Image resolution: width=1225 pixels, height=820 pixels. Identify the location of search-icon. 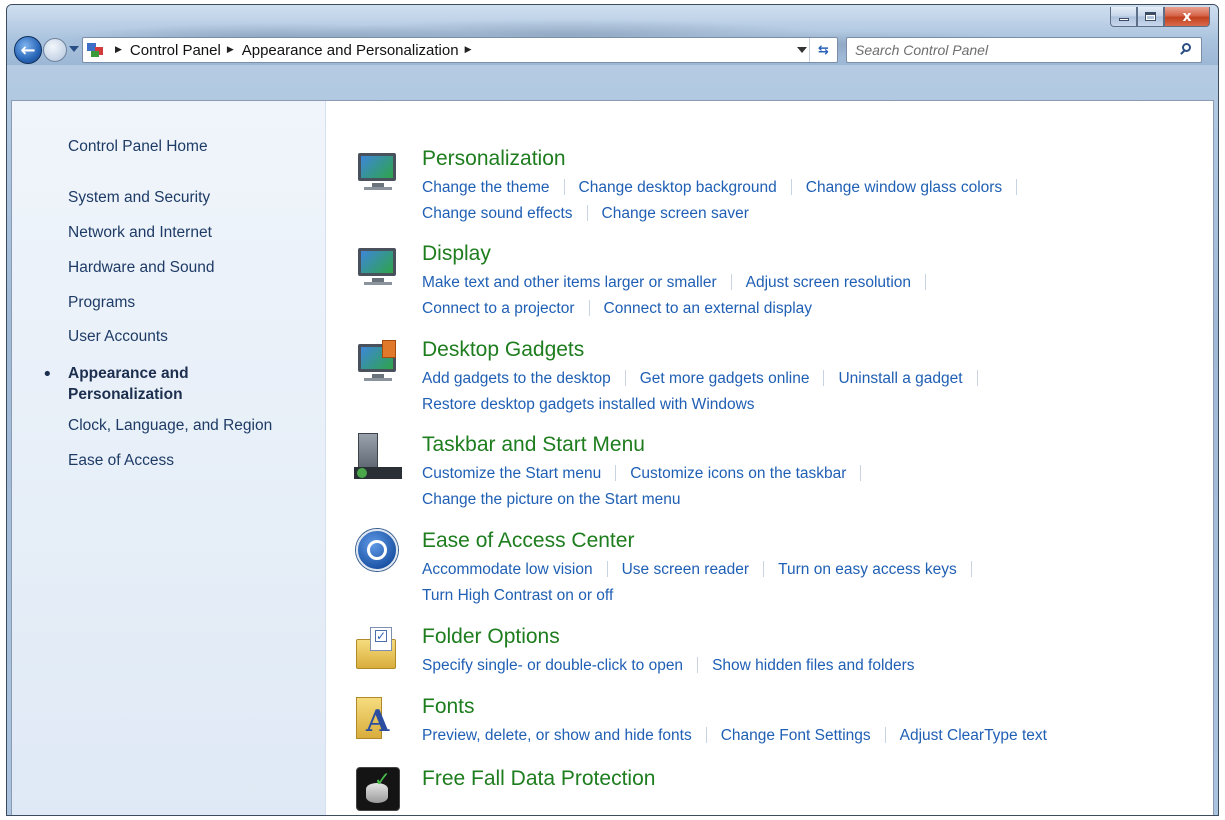
(1186, 50).